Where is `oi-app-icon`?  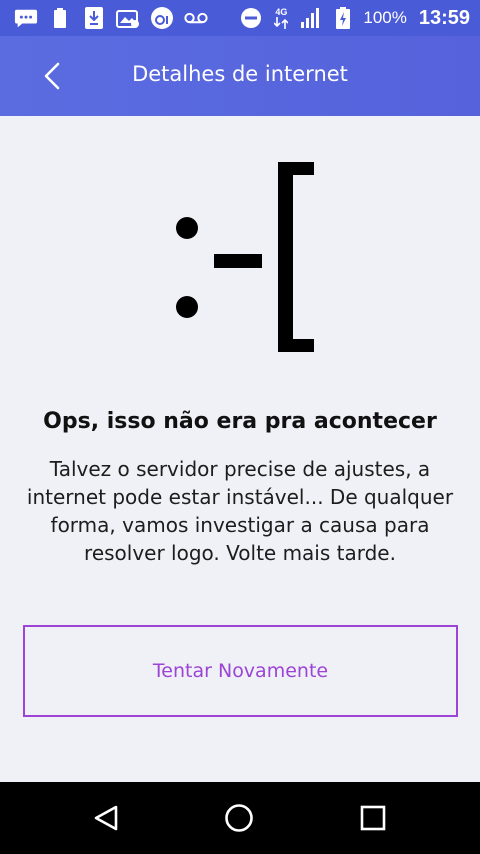 oi-app-icon is located at coordinates (162, 18).